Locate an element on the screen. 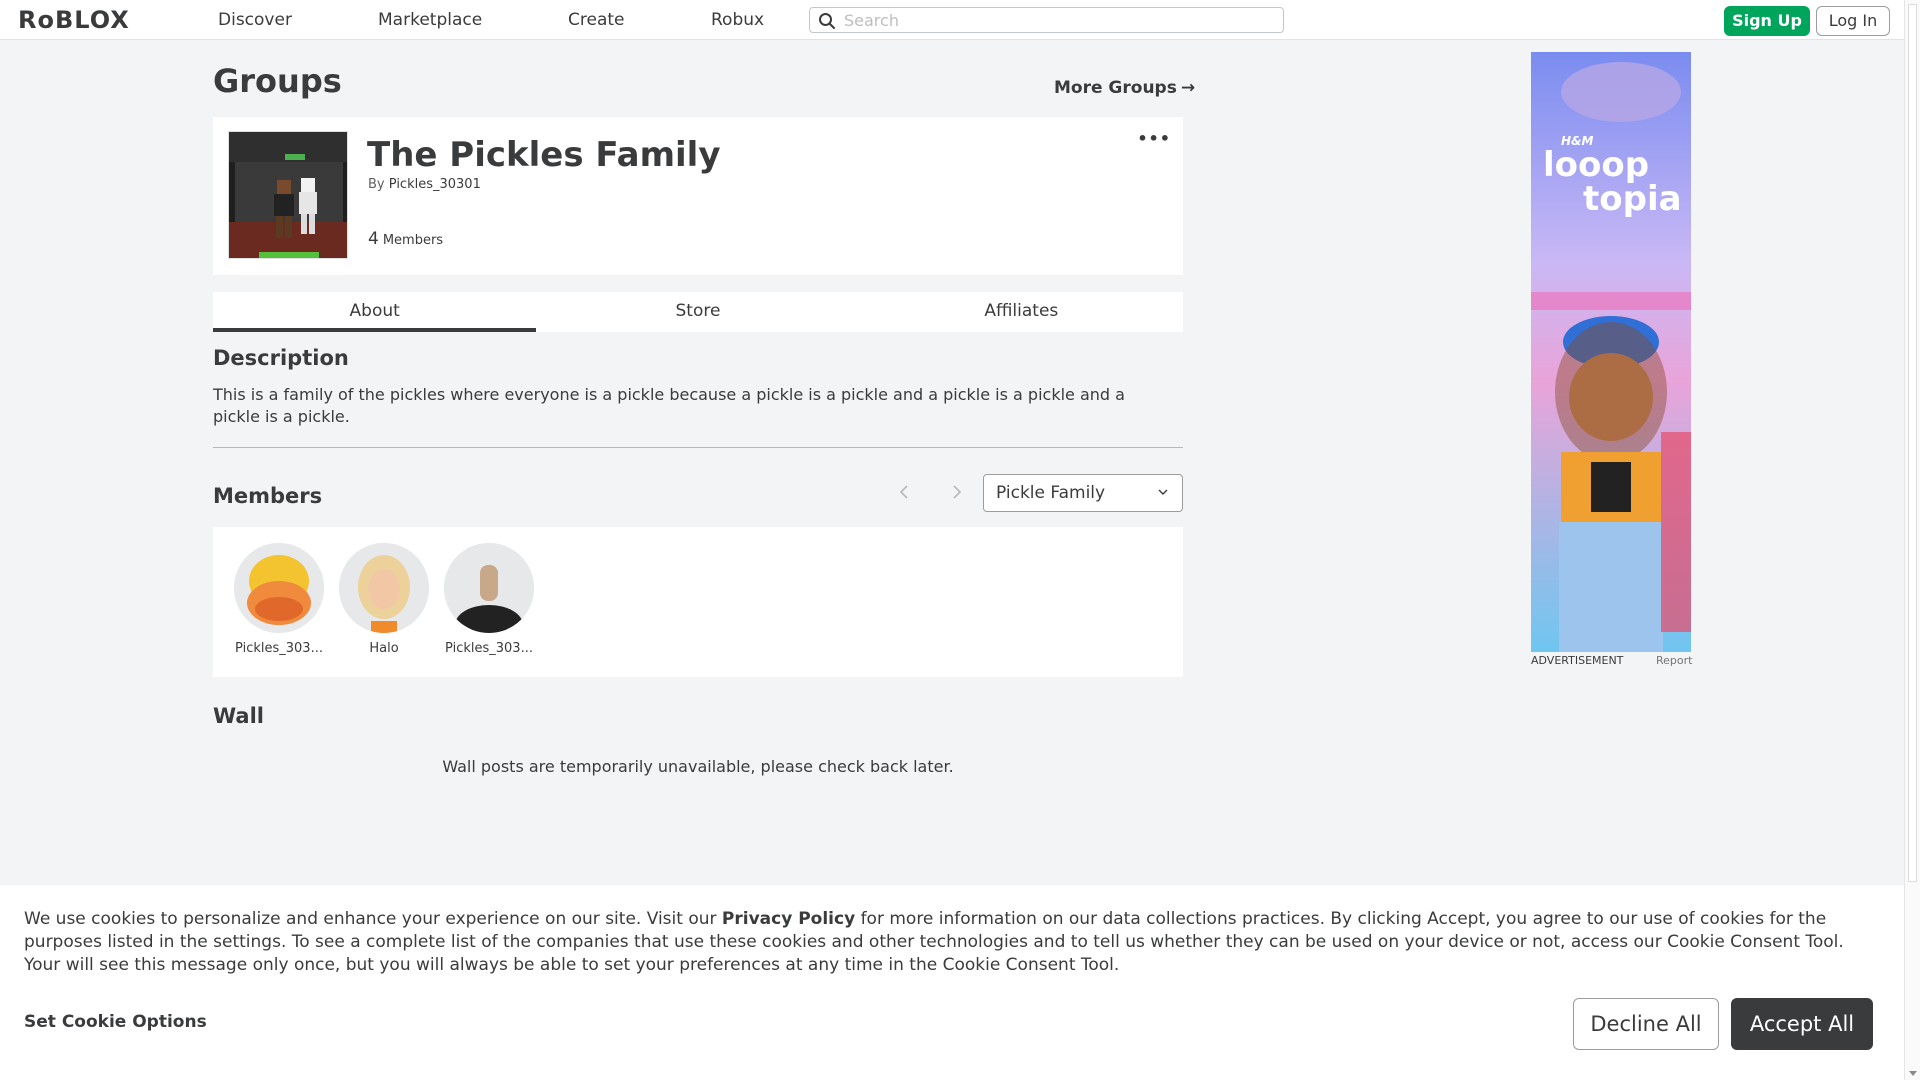 The image size is (1920, 1080). privacy-policy-link: Privacy Policy is located at coordinates (788, 919).